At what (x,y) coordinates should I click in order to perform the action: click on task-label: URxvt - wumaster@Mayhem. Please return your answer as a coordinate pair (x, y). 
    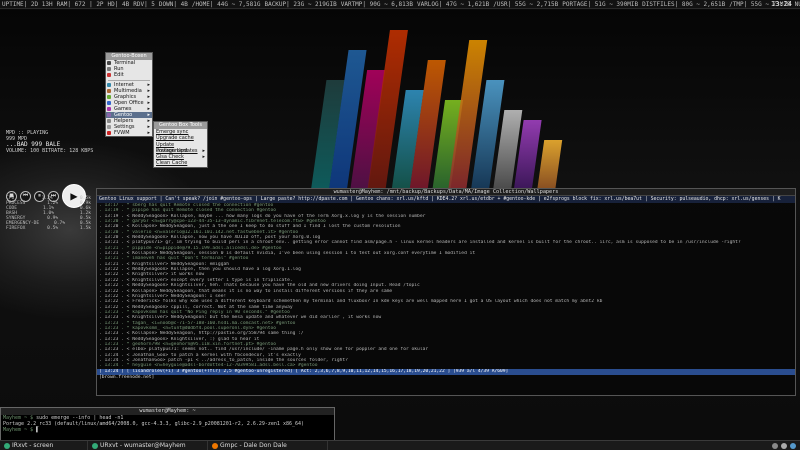
    Looking at the image, I should click on (143, 445).